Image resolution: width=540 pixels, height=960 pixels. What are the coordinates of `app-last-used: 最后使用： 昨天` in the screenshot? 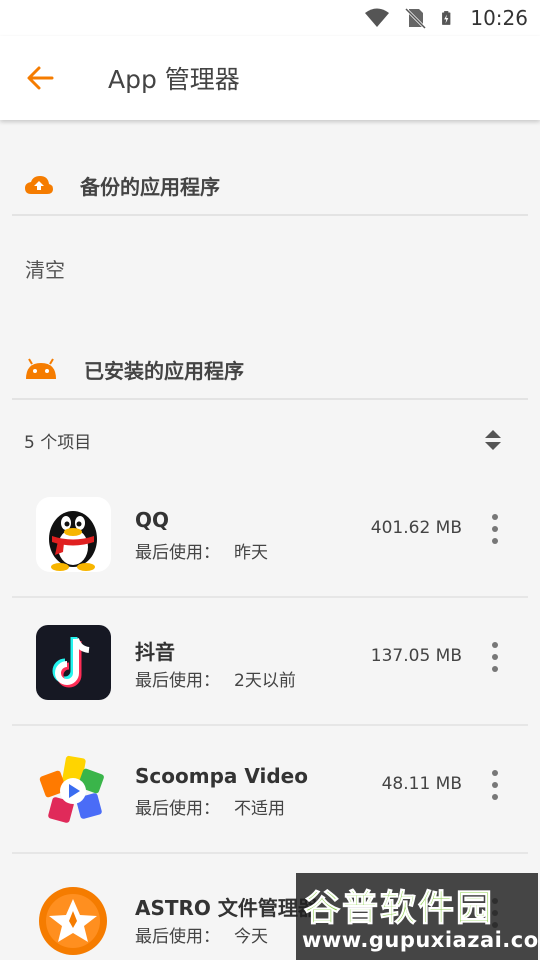 It's located at (201, 553).